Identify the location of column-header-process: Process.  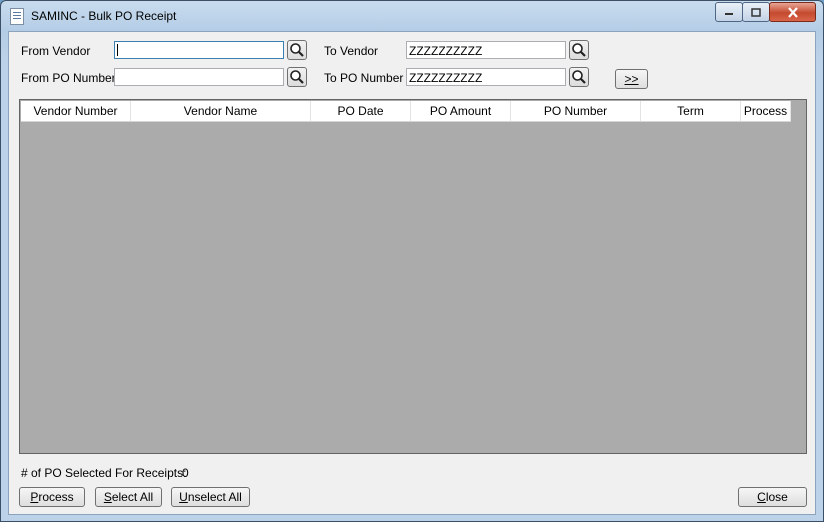
(766, 111).